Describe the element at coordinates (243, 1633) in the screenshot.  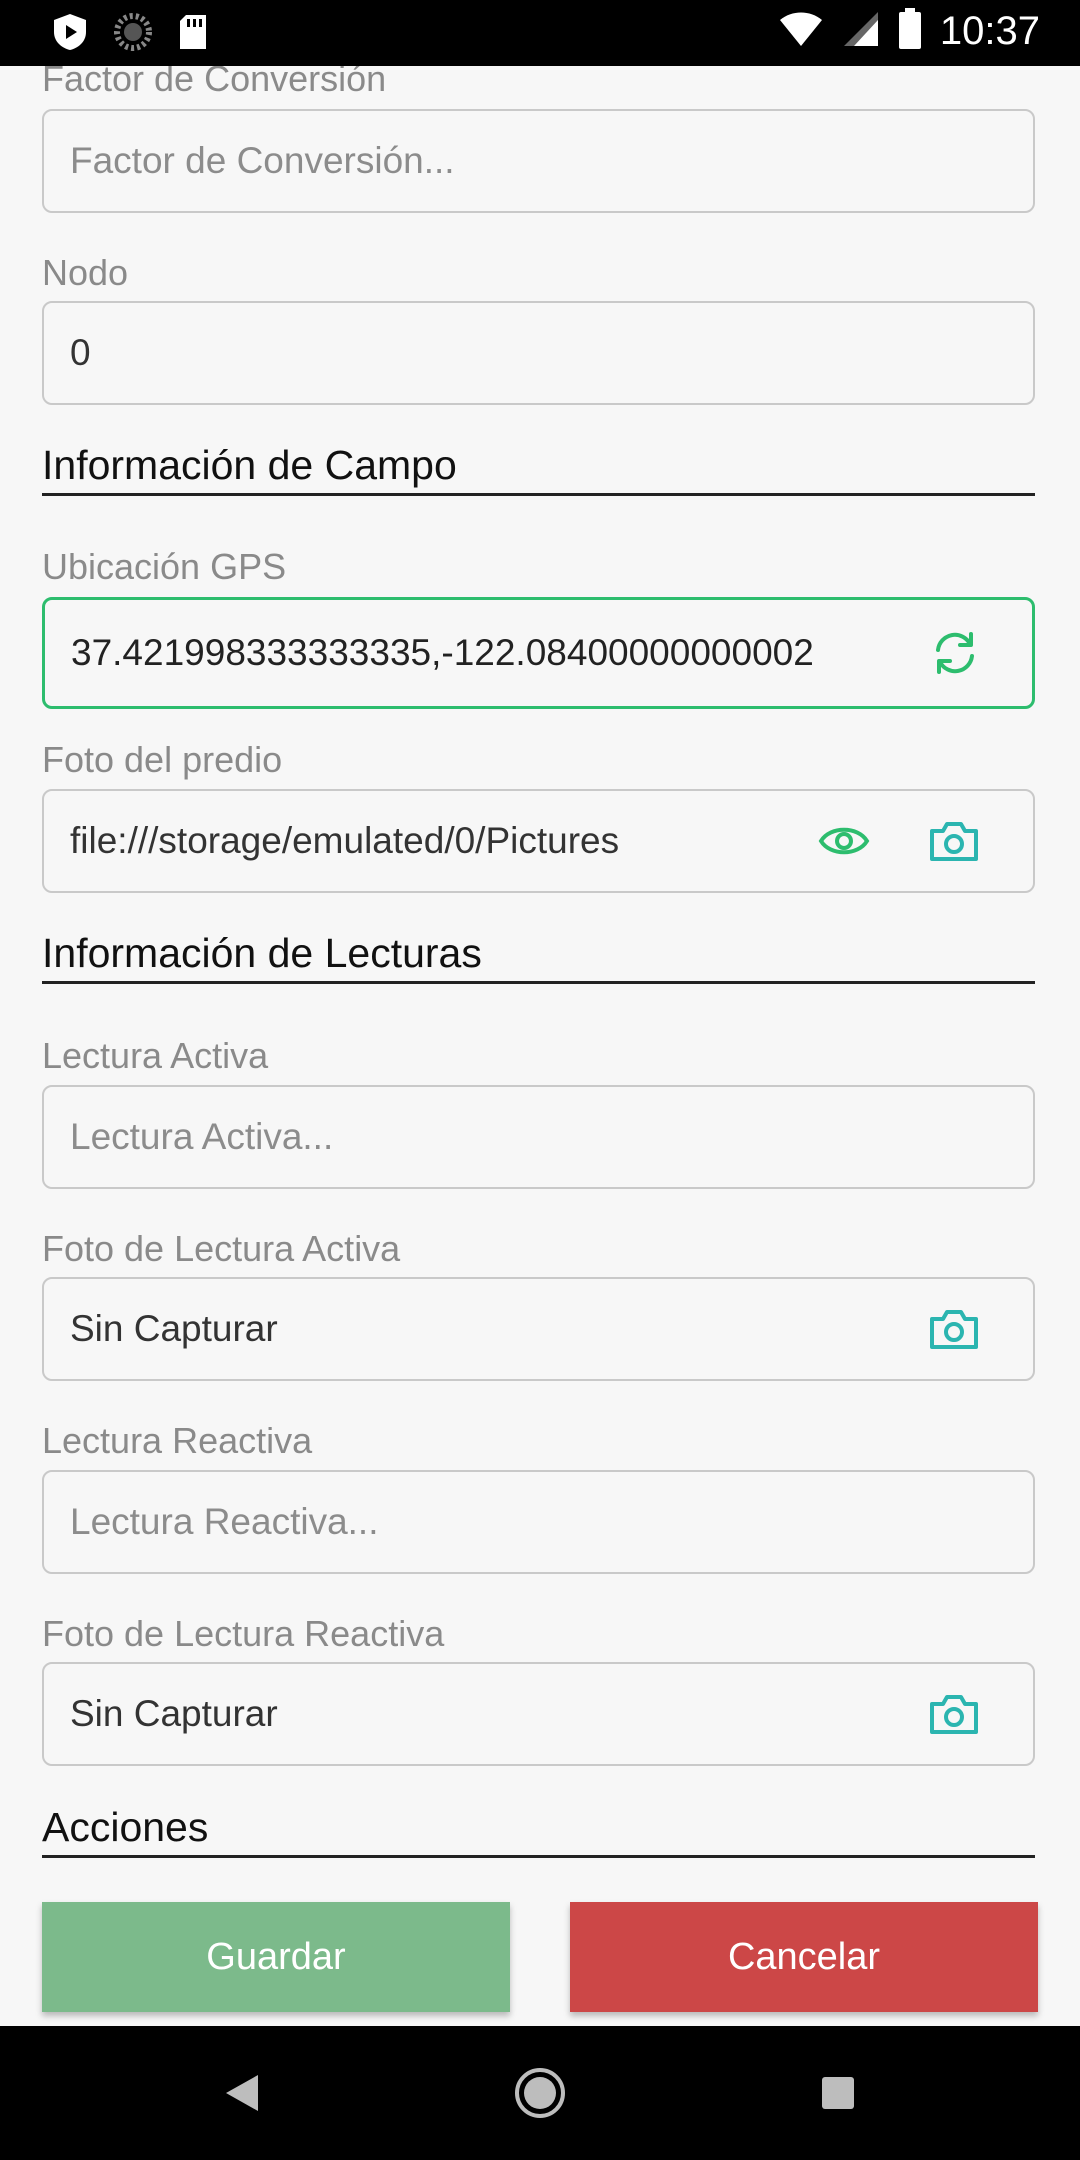
I see `foto-reactiva-label: Foto de Lectura Reactiva` at that location.